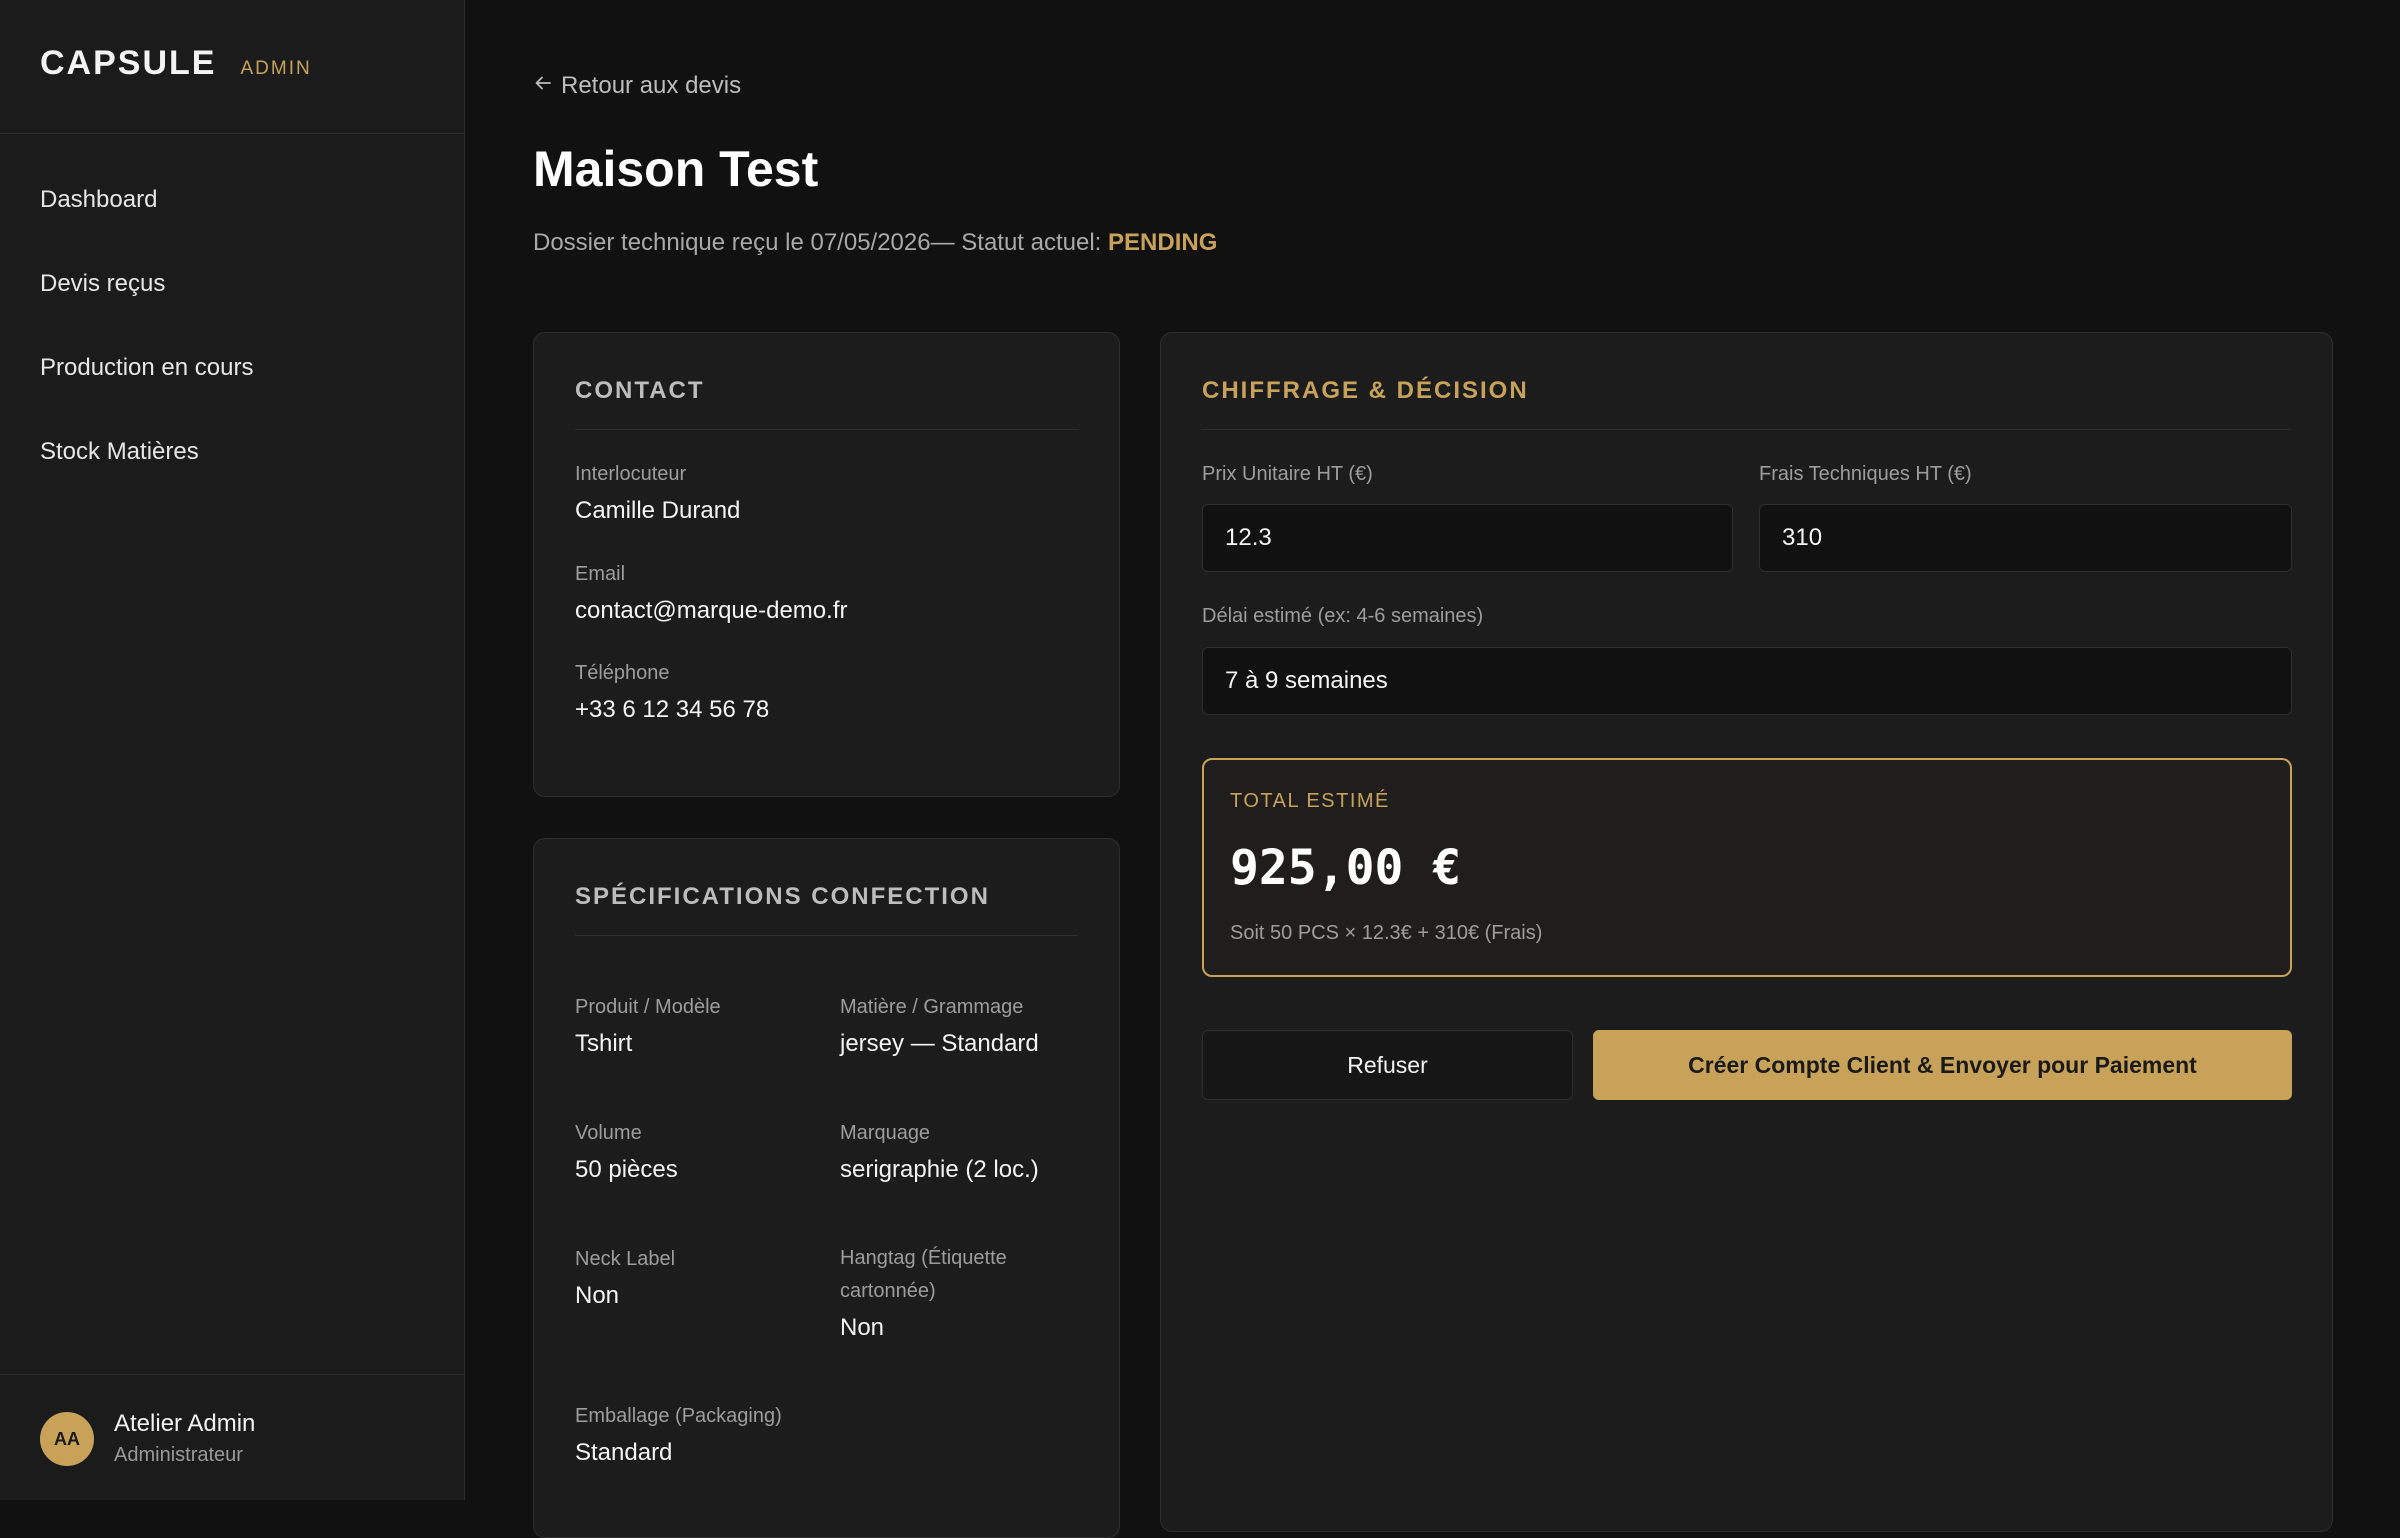 This screenshot has width=2400, height=1538. I want to click on tech-fees-input: 310, so click(2025, 538).